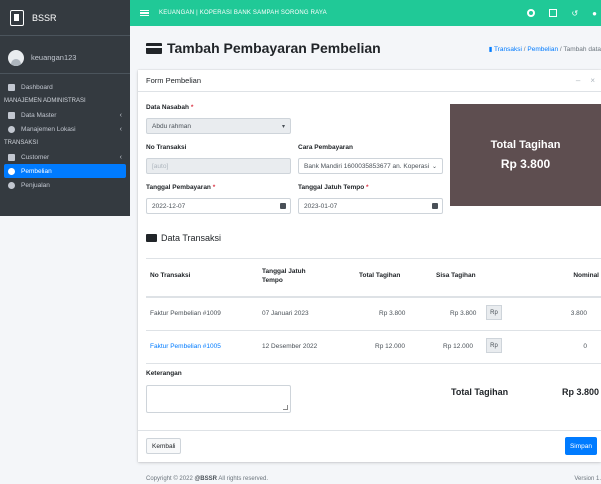  Describe the element at coordinates (592, 80) in the screenshot. I see `close-icon: ×` at that location.